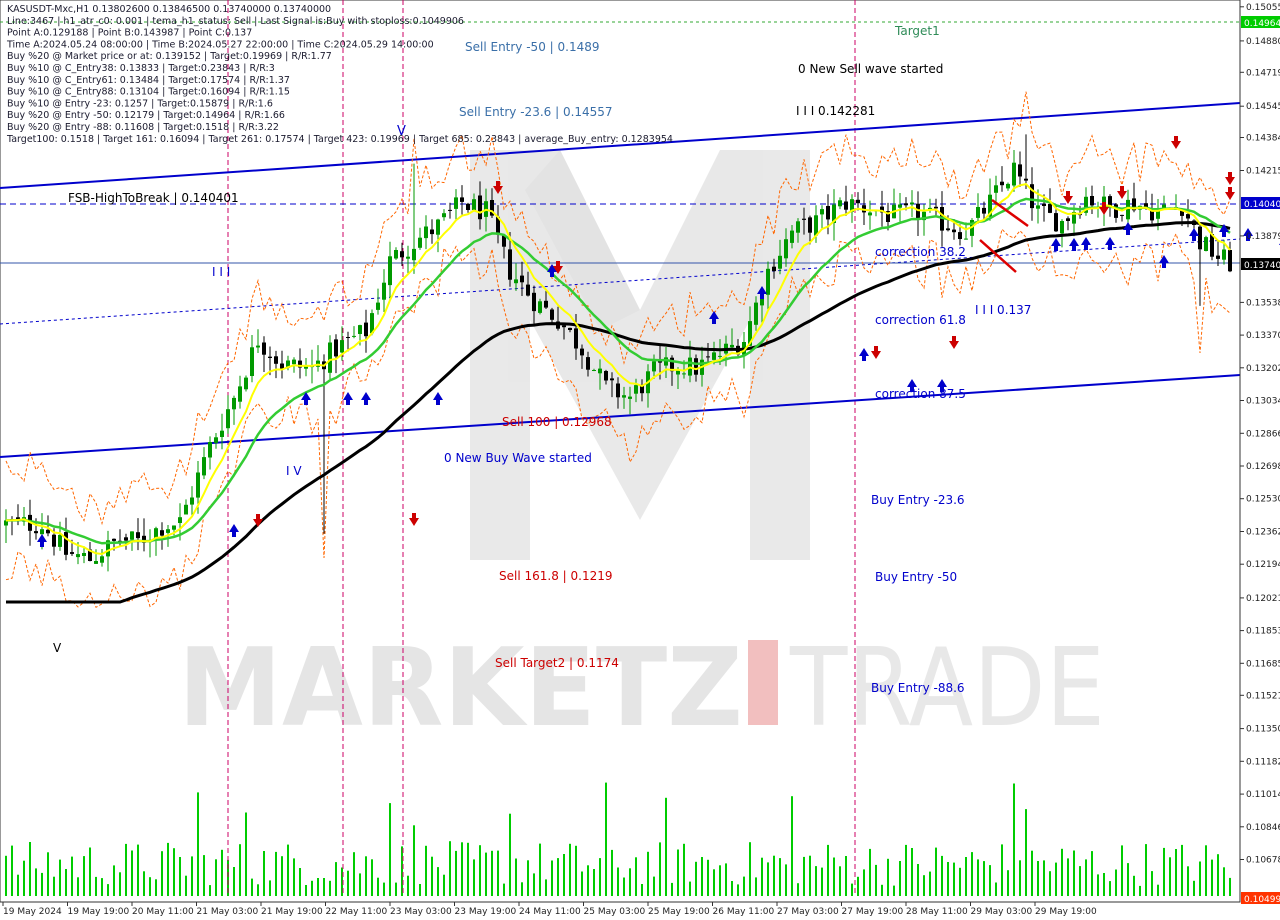 Image resolution: width=1280 pixels, height=920 pixels. What do you see at coordinates (486, 912) in the screenshot?
I see `time-tick-label: 23 May 19:00` at bounding box center [486, 912].